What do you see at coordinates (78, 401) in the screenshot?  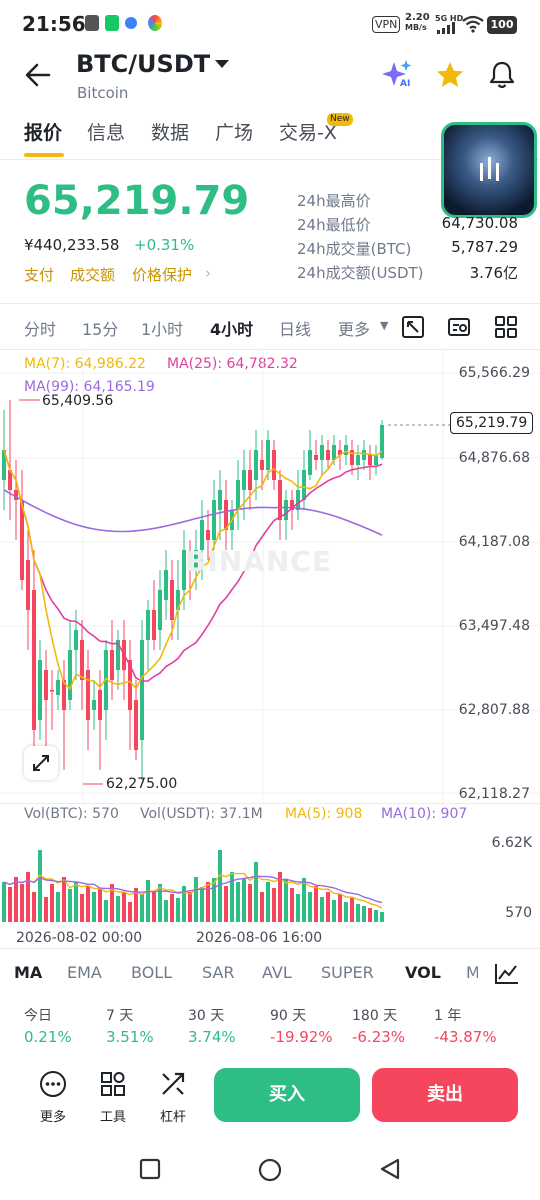 I see `high-price-label: 65,409.56` at bounding box center [78, 401].